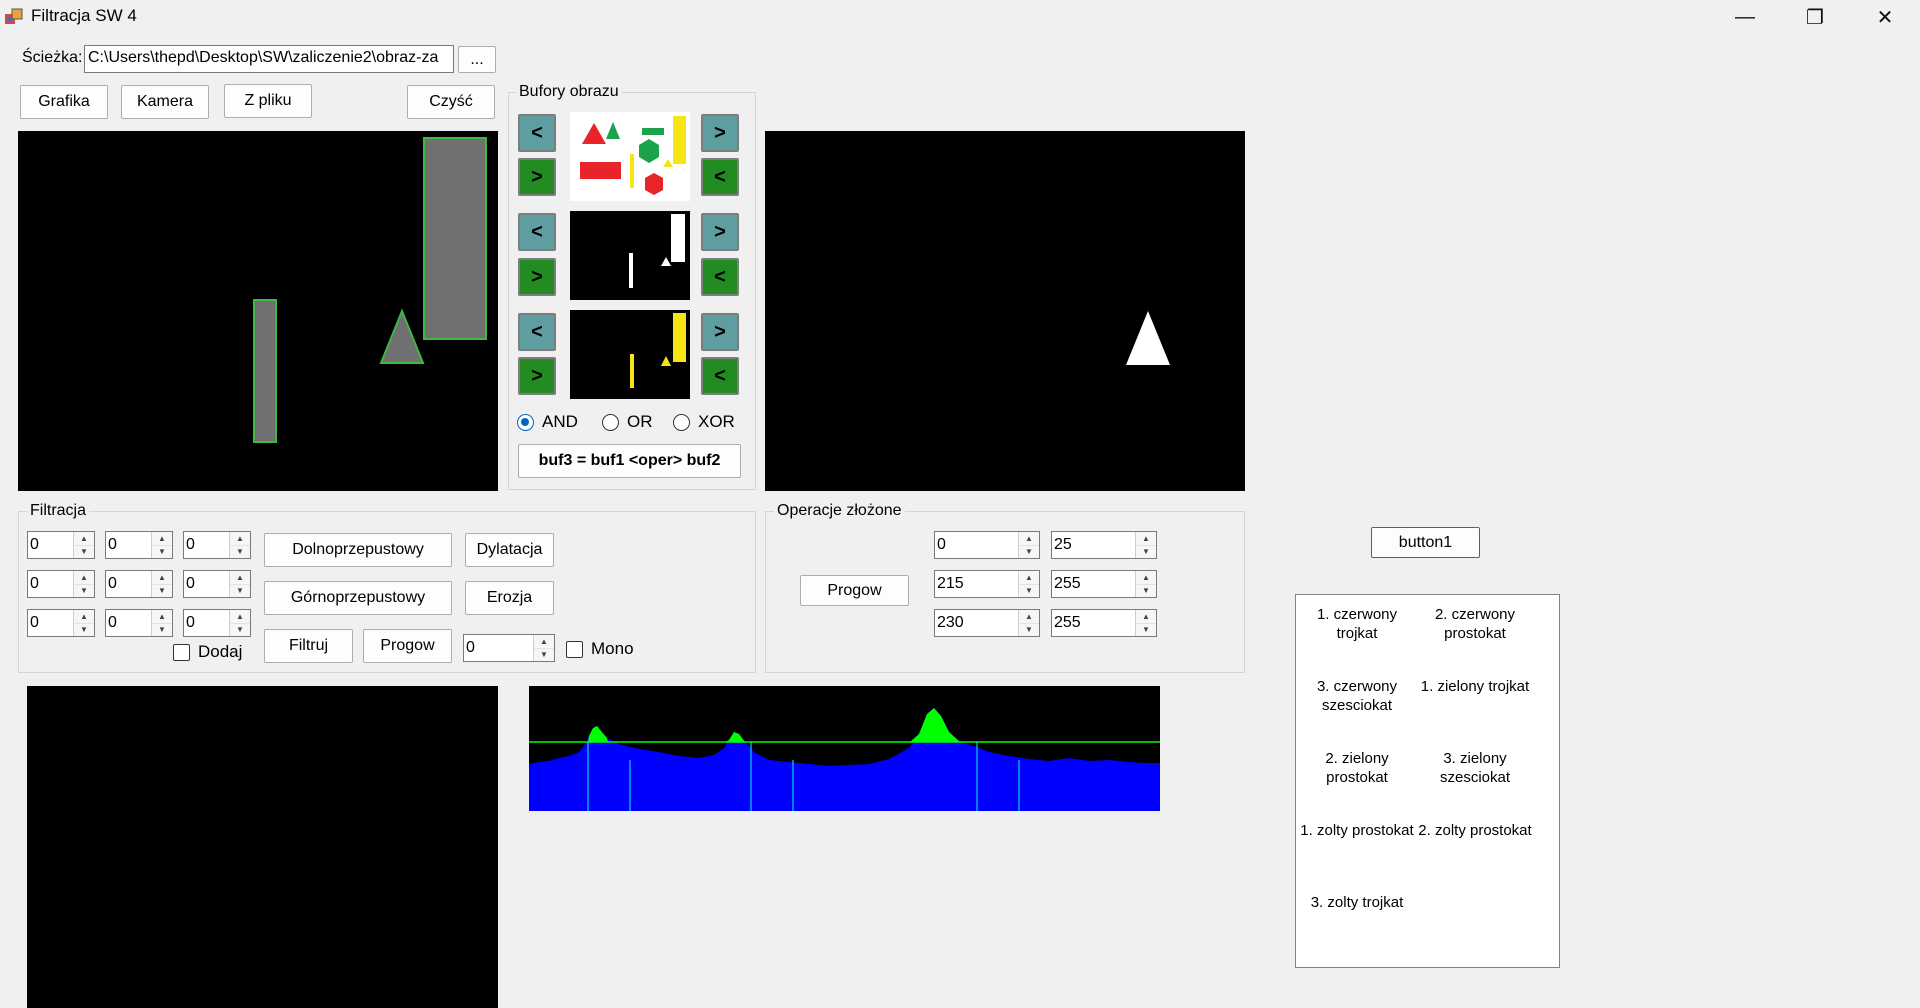 Image resolution: width=1920 pixels, height=1008 pixels. What do you see at coordinates (1104, 545) in the screenshot?
I see `range-0-max: 25 ▲ ▼` at bounding box center [1104, 545].